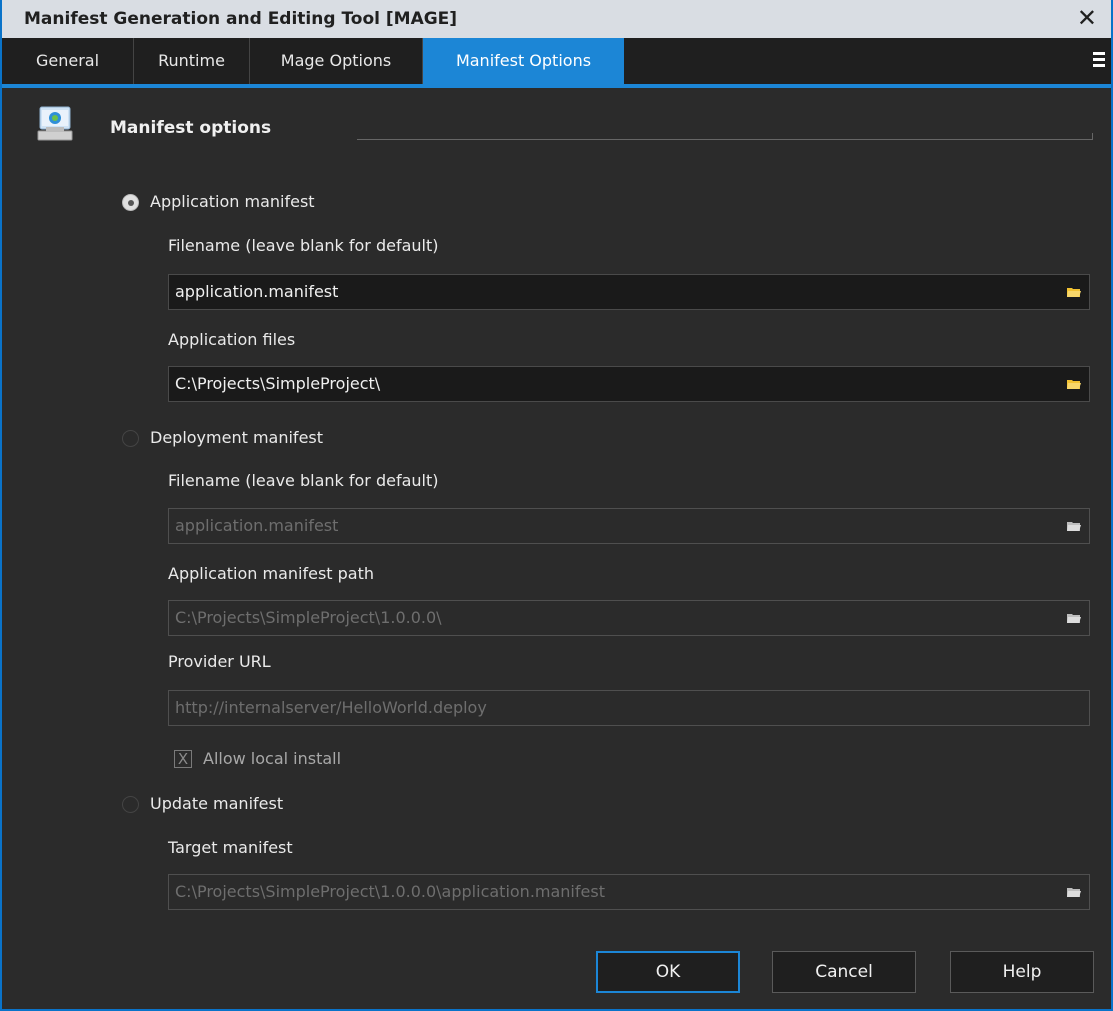  Describe the element at coordinates (257, 525) in the screenshot. I see `deploy-filename-value: application.manifest` at that location.